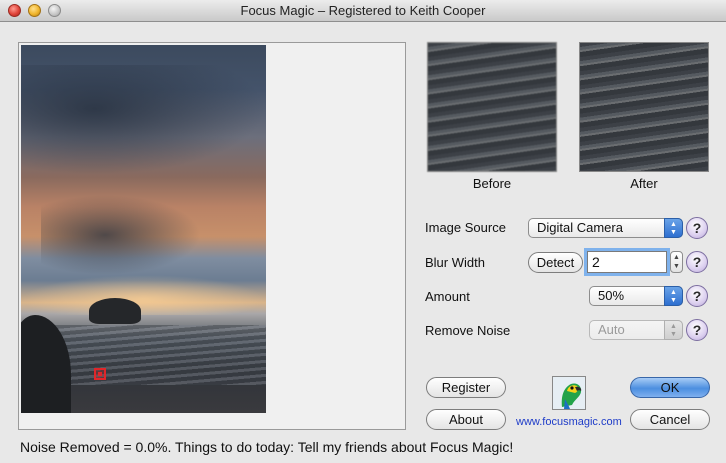  I want to click on remove-noise-popup: Auto ▲ ▼, so click(636, 330).